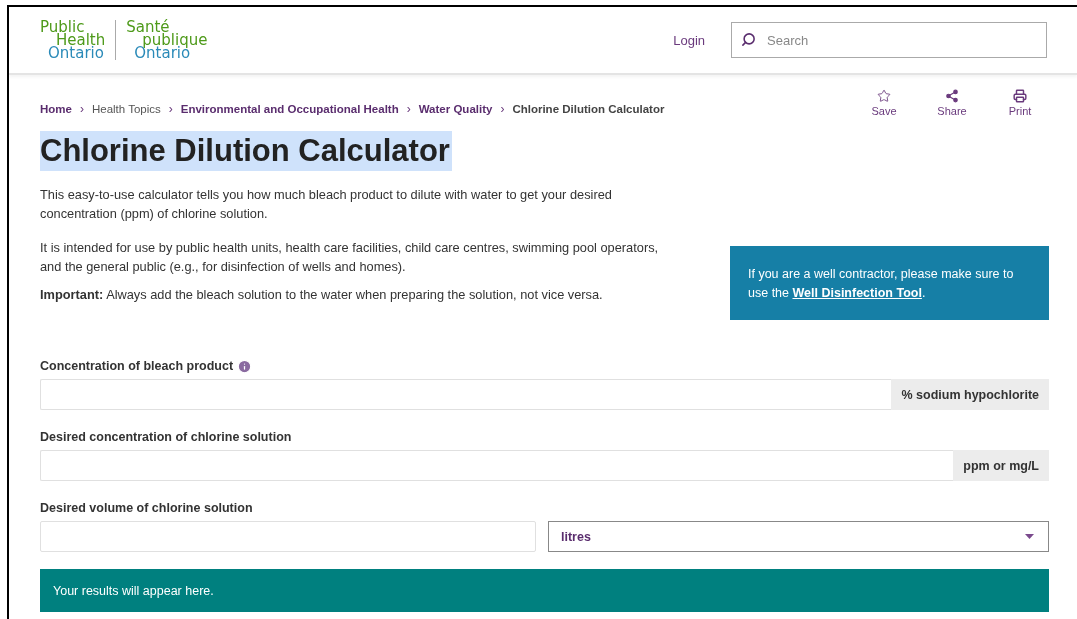 This screenshot has width=1077, height=619. What do you see at coordinates (133, 590) in the screenshot?
I see `results-text: Your results will appear here.` at bounding box center [133, 590].